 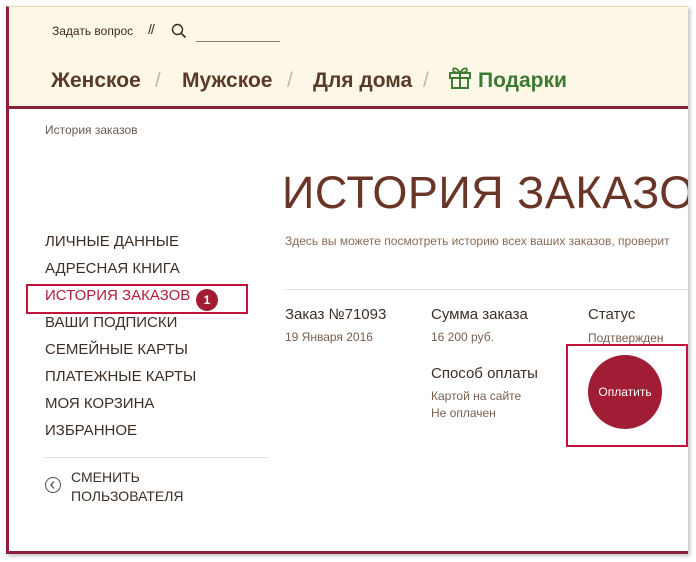 What do you see at coordinates (207, 300) in the screenshot?
I see `step-badge: 1` at bounding box center [207, 300].